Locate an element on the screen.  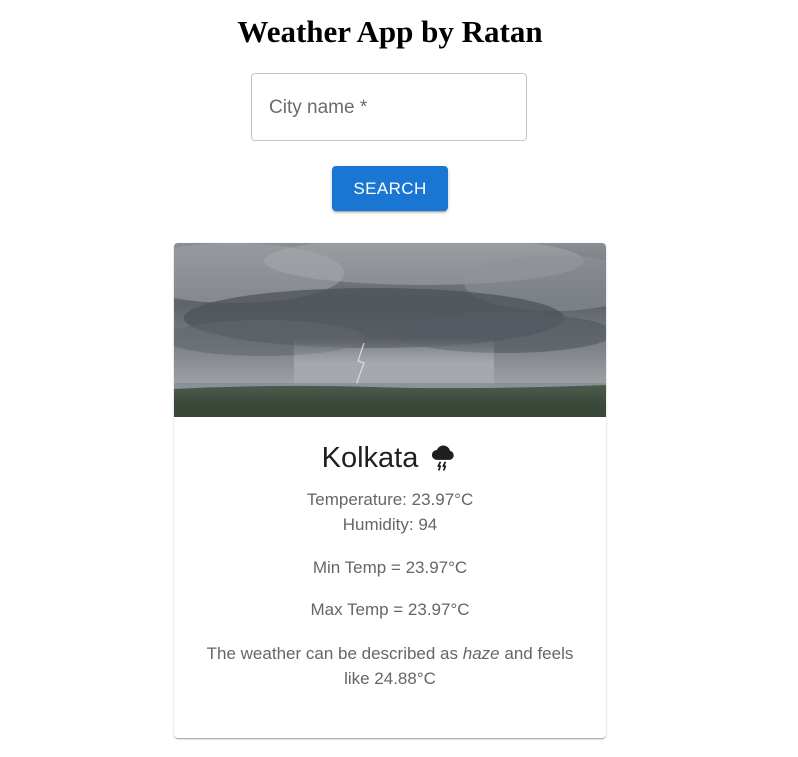
thunderstorm-cloud-icon is located at coordinates (443, 458).